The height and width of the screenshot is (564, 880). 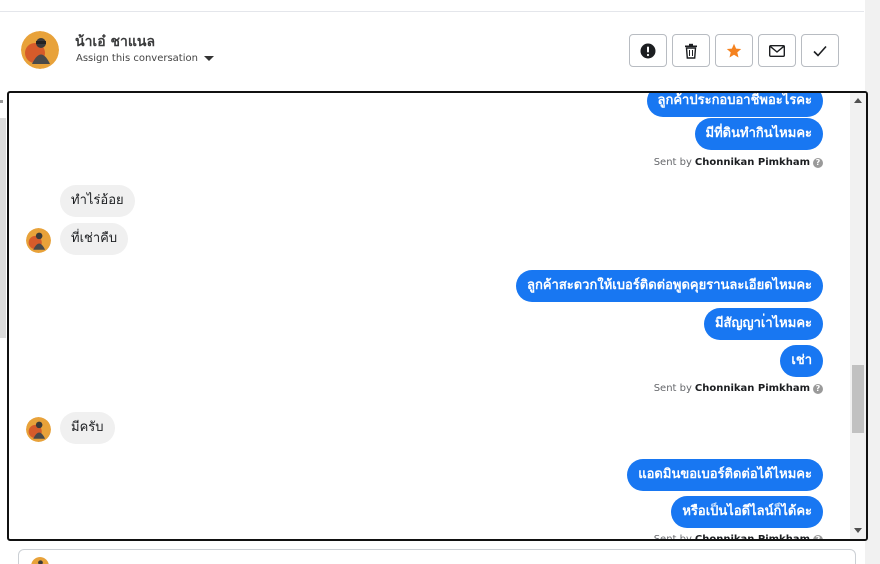 What do you see at coordinates (858, 100) in the screenshot?
I see `scroll-up-arrow-icon` at bounding box center [858, 100].